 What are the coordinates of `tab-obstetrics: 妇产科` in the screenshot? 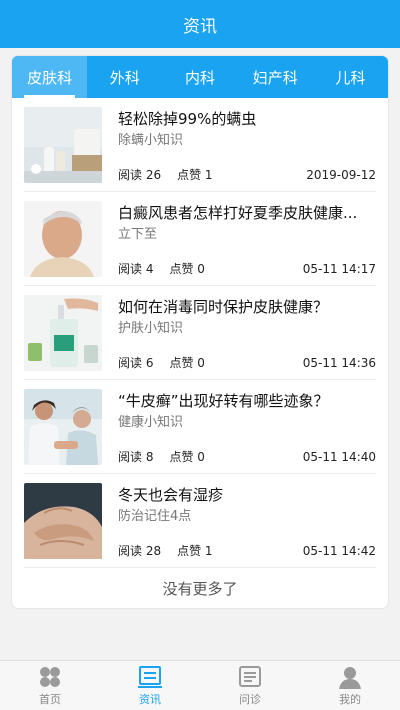 It's located at (275, 77).